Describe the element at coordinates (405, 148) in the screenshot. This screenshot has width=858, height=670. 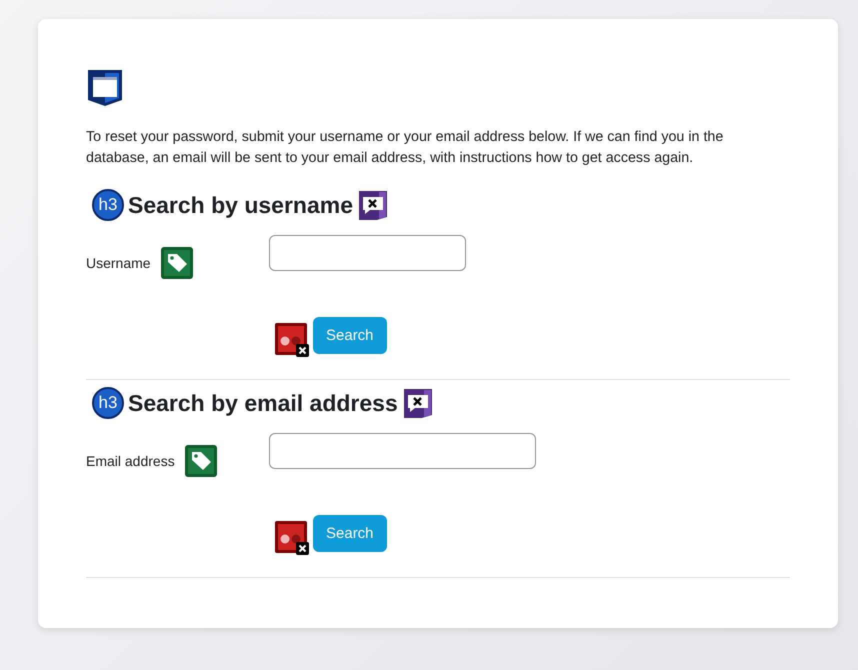
I see `instructions-text: To reset your password, submit your username or your email address below. If we can find you in the database, an email will be sent to your email address, with instructions how to get access again.` at that location.